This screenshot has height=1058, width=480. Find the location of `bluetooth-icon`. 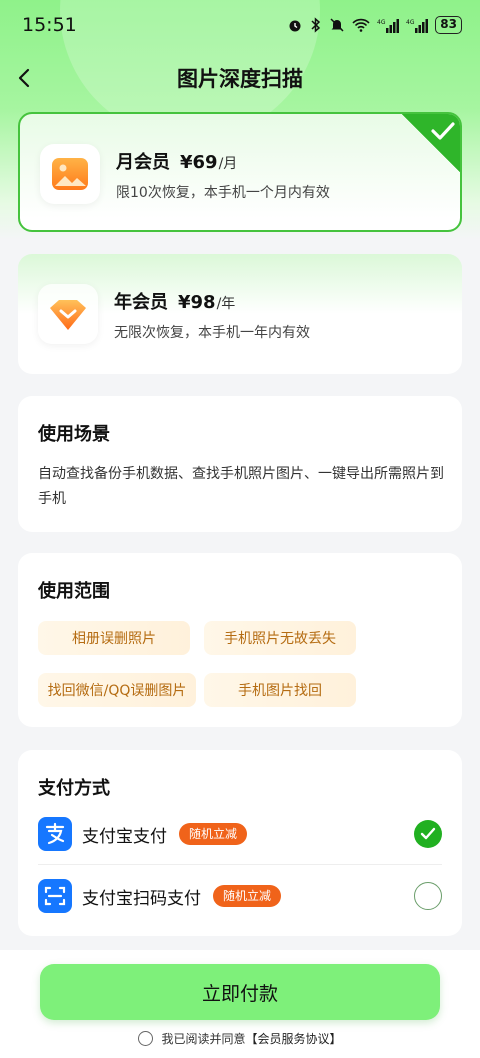

bluetooth-icon is located at coordinates (316, 25).